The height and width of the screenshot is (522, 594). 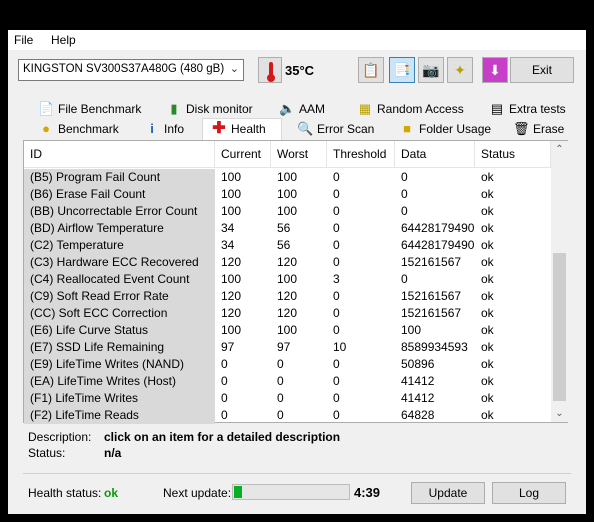 What do you see at coordinates (119, 296) in the screenshot?
I see `cell-id: (C9) Soft Read Error Rate` at bounding box center [119, 296].